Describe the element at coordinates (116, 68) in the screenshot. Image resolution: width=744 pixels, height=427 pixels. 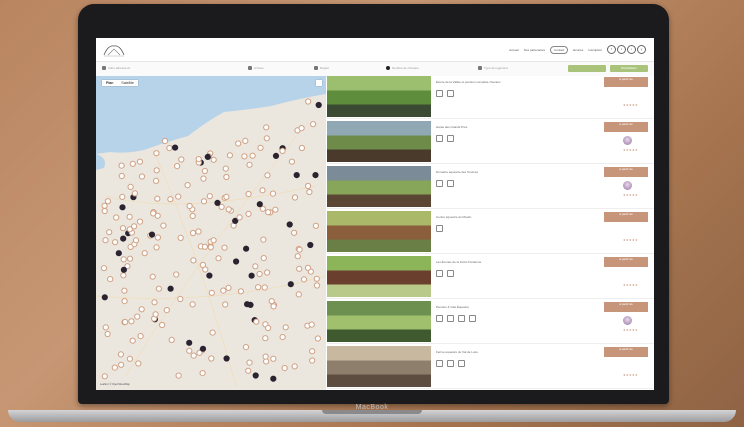
I see `location-filter: Votre adresse ici` at that location.